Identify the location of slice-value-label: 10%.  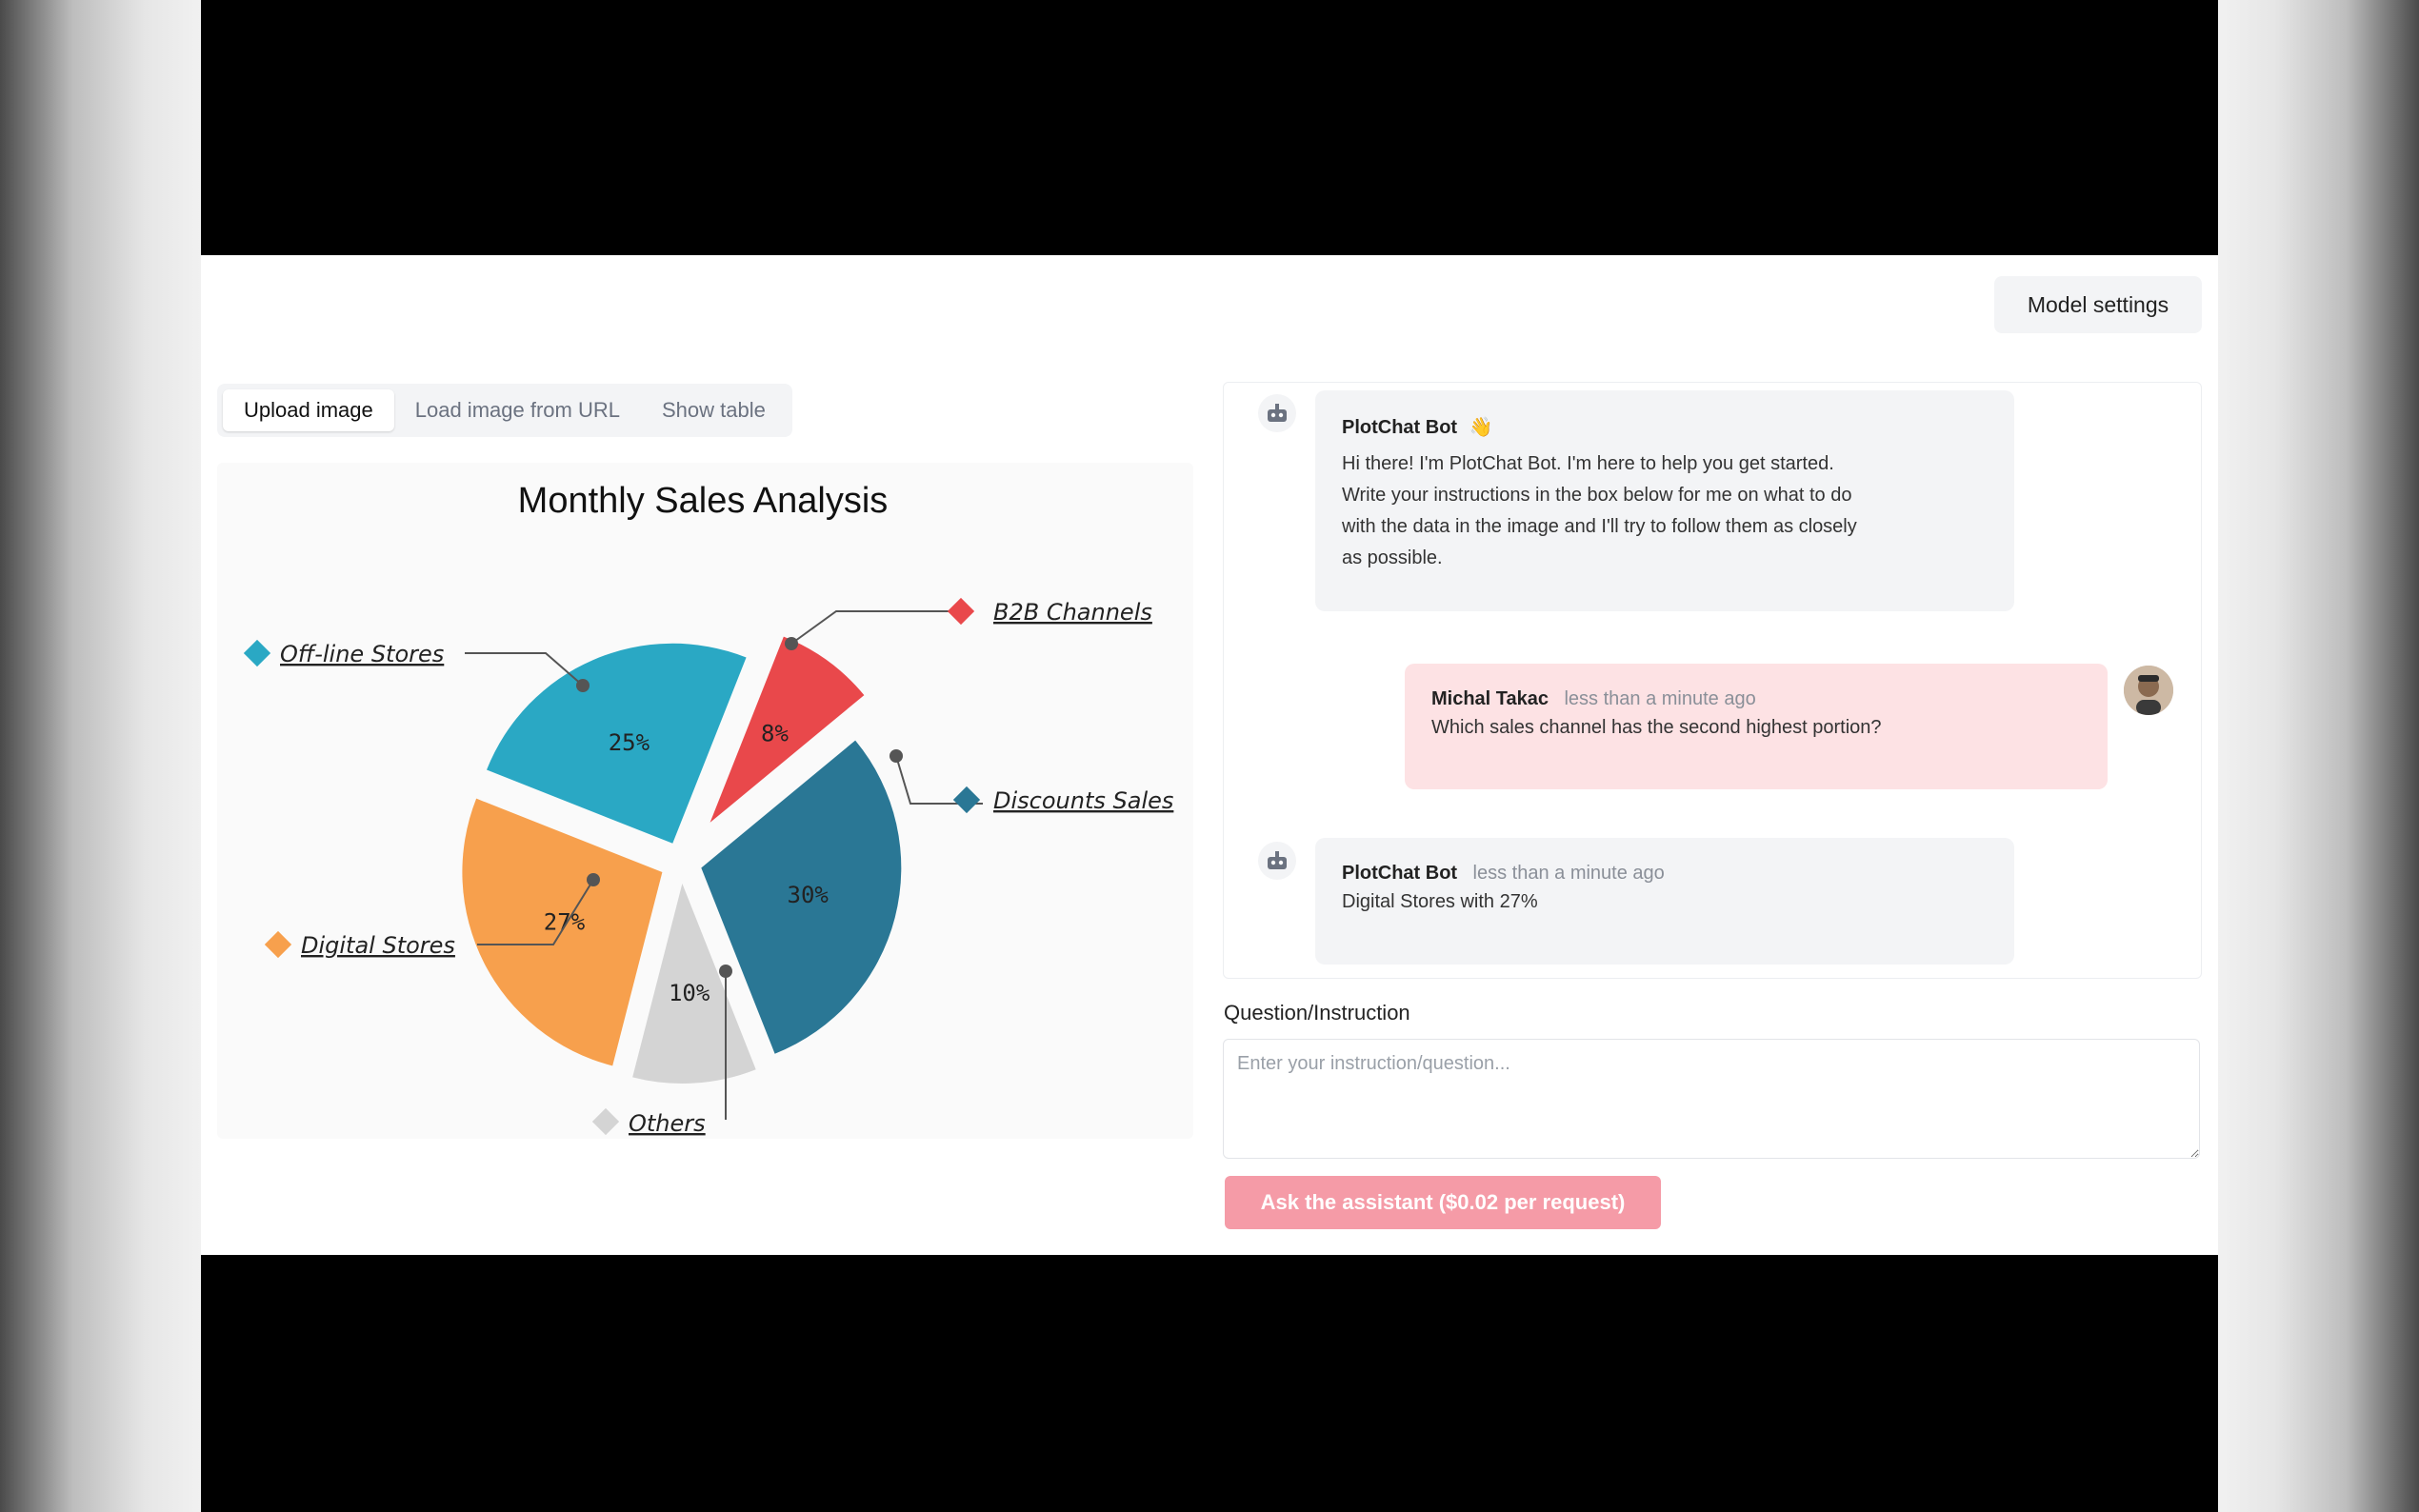
(689, 993).